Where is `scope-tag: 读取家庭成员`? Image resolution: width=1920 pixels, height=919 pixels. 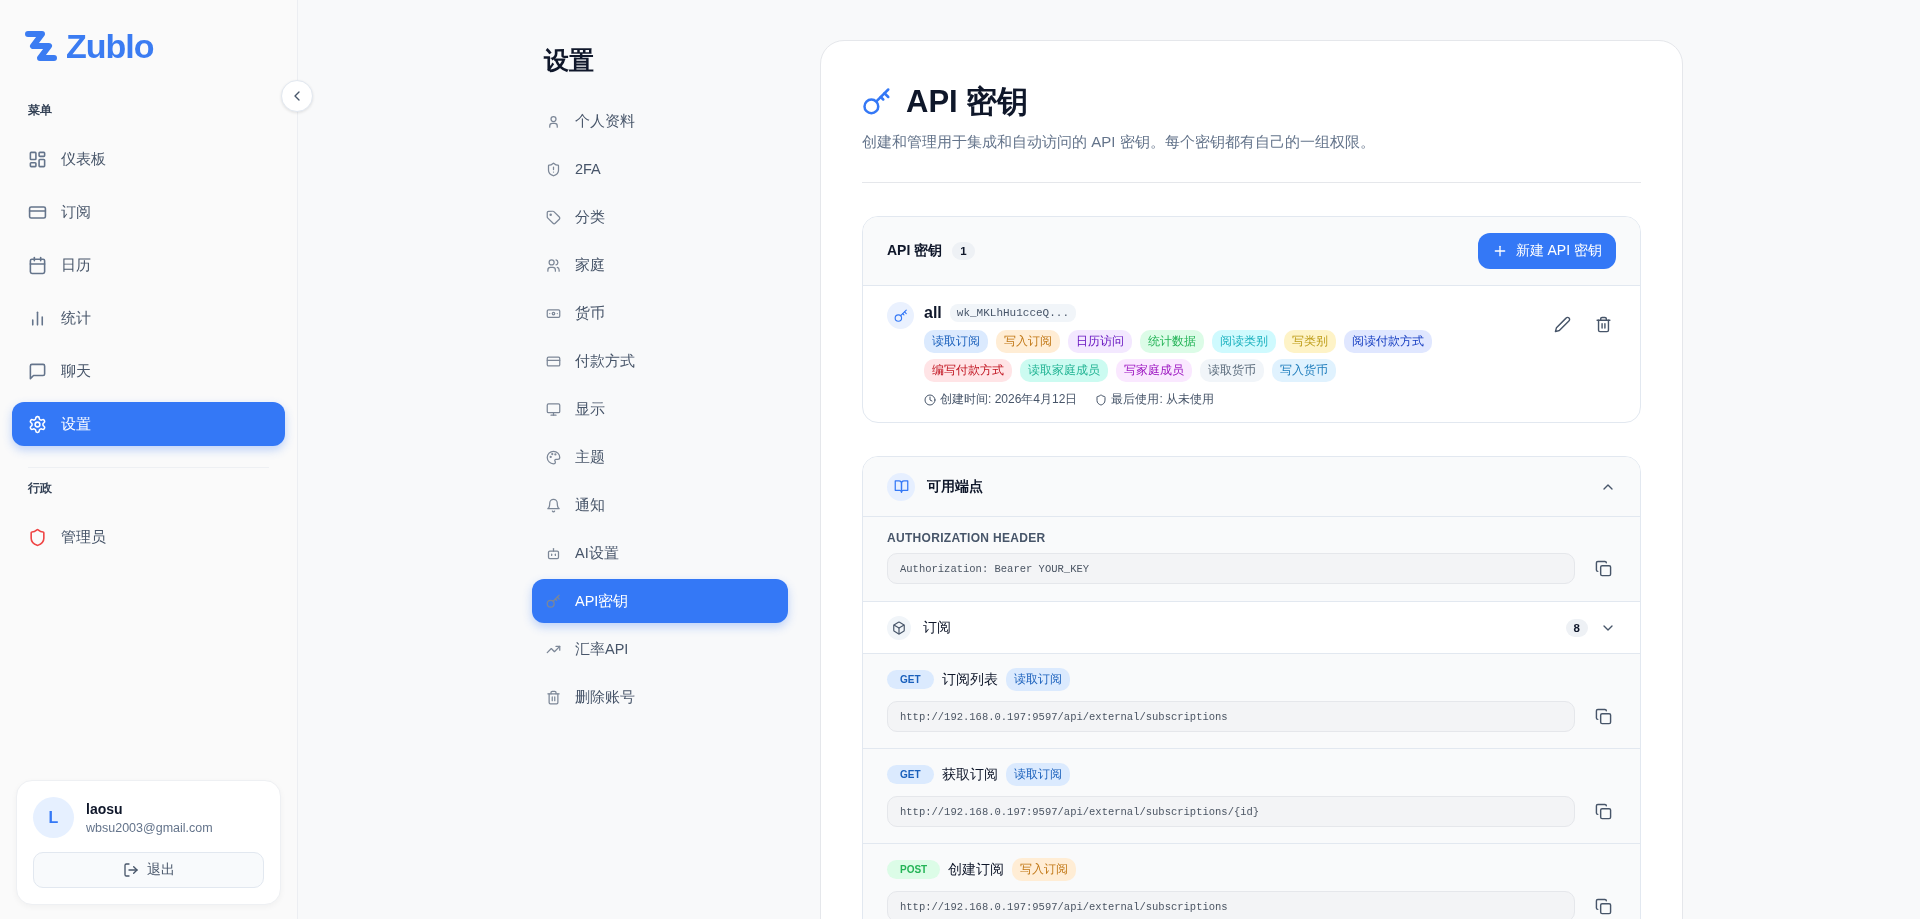
scope-tag: 读取家庭成员 is located at coordinates (1064, 370).